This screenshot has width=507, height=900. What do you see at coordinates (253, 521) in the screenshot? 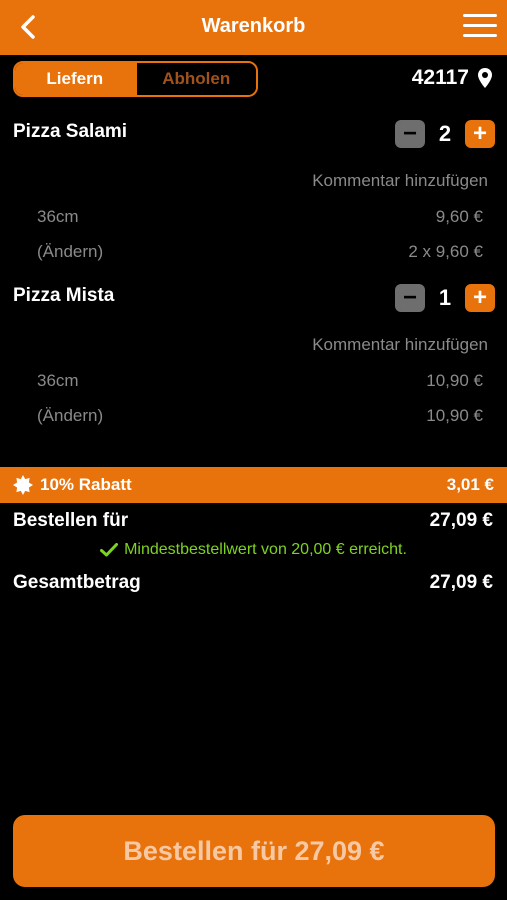
I see `order-for-row: Bestellen für 27,09 €` at bounding box center [253, 521].